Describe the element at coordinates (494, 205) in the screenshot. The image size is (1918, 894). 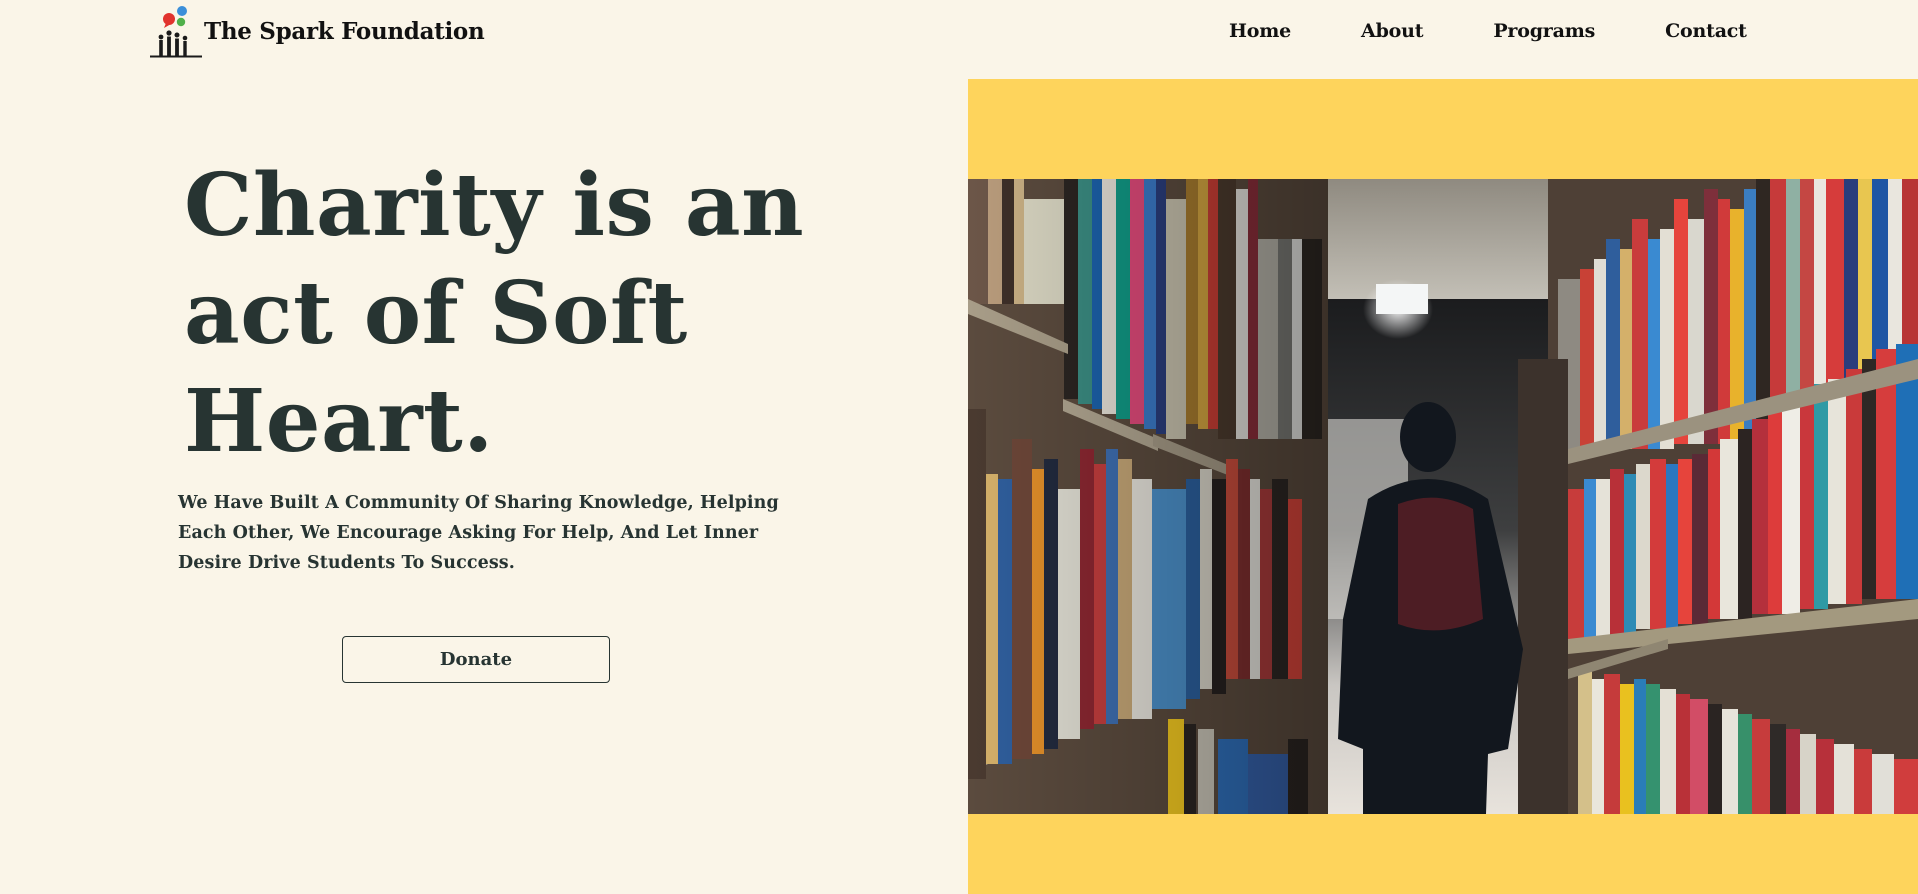
I see `hero-title-line-1: Charity is an` at that location.